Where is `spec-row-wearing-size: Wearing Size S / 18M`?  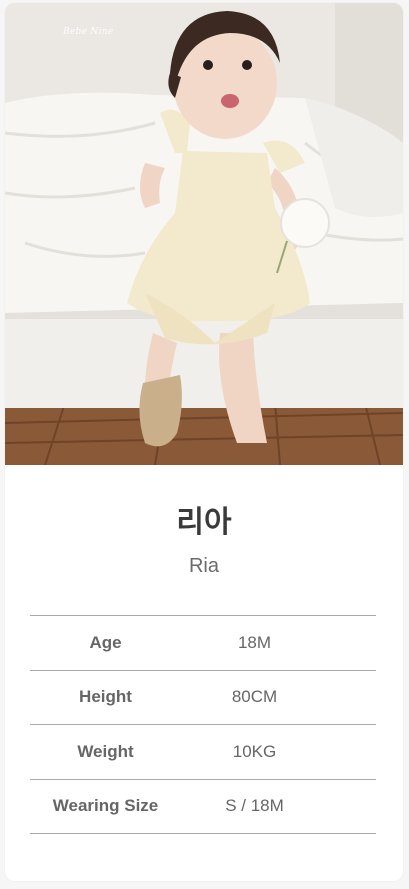 spec-row-wearing-size: Wearing Size S / 18M is located at coordinates (203, 807).